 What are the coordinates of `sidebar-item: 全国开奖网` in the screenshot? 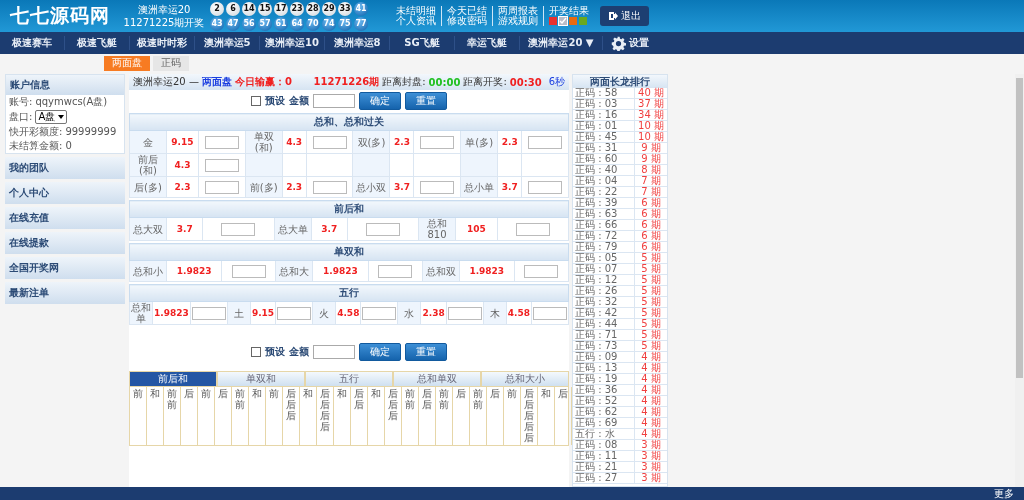 It's located at (65, 268).